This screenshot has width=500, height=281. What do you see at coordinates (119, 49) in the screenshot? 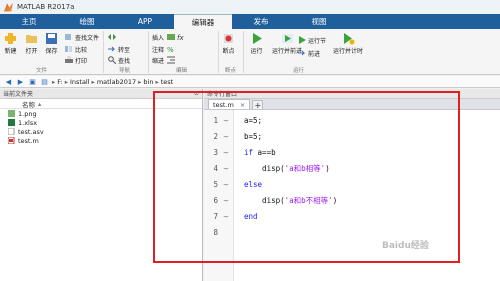
I see `goto-button: 转至` at bounding box center [119, 49].